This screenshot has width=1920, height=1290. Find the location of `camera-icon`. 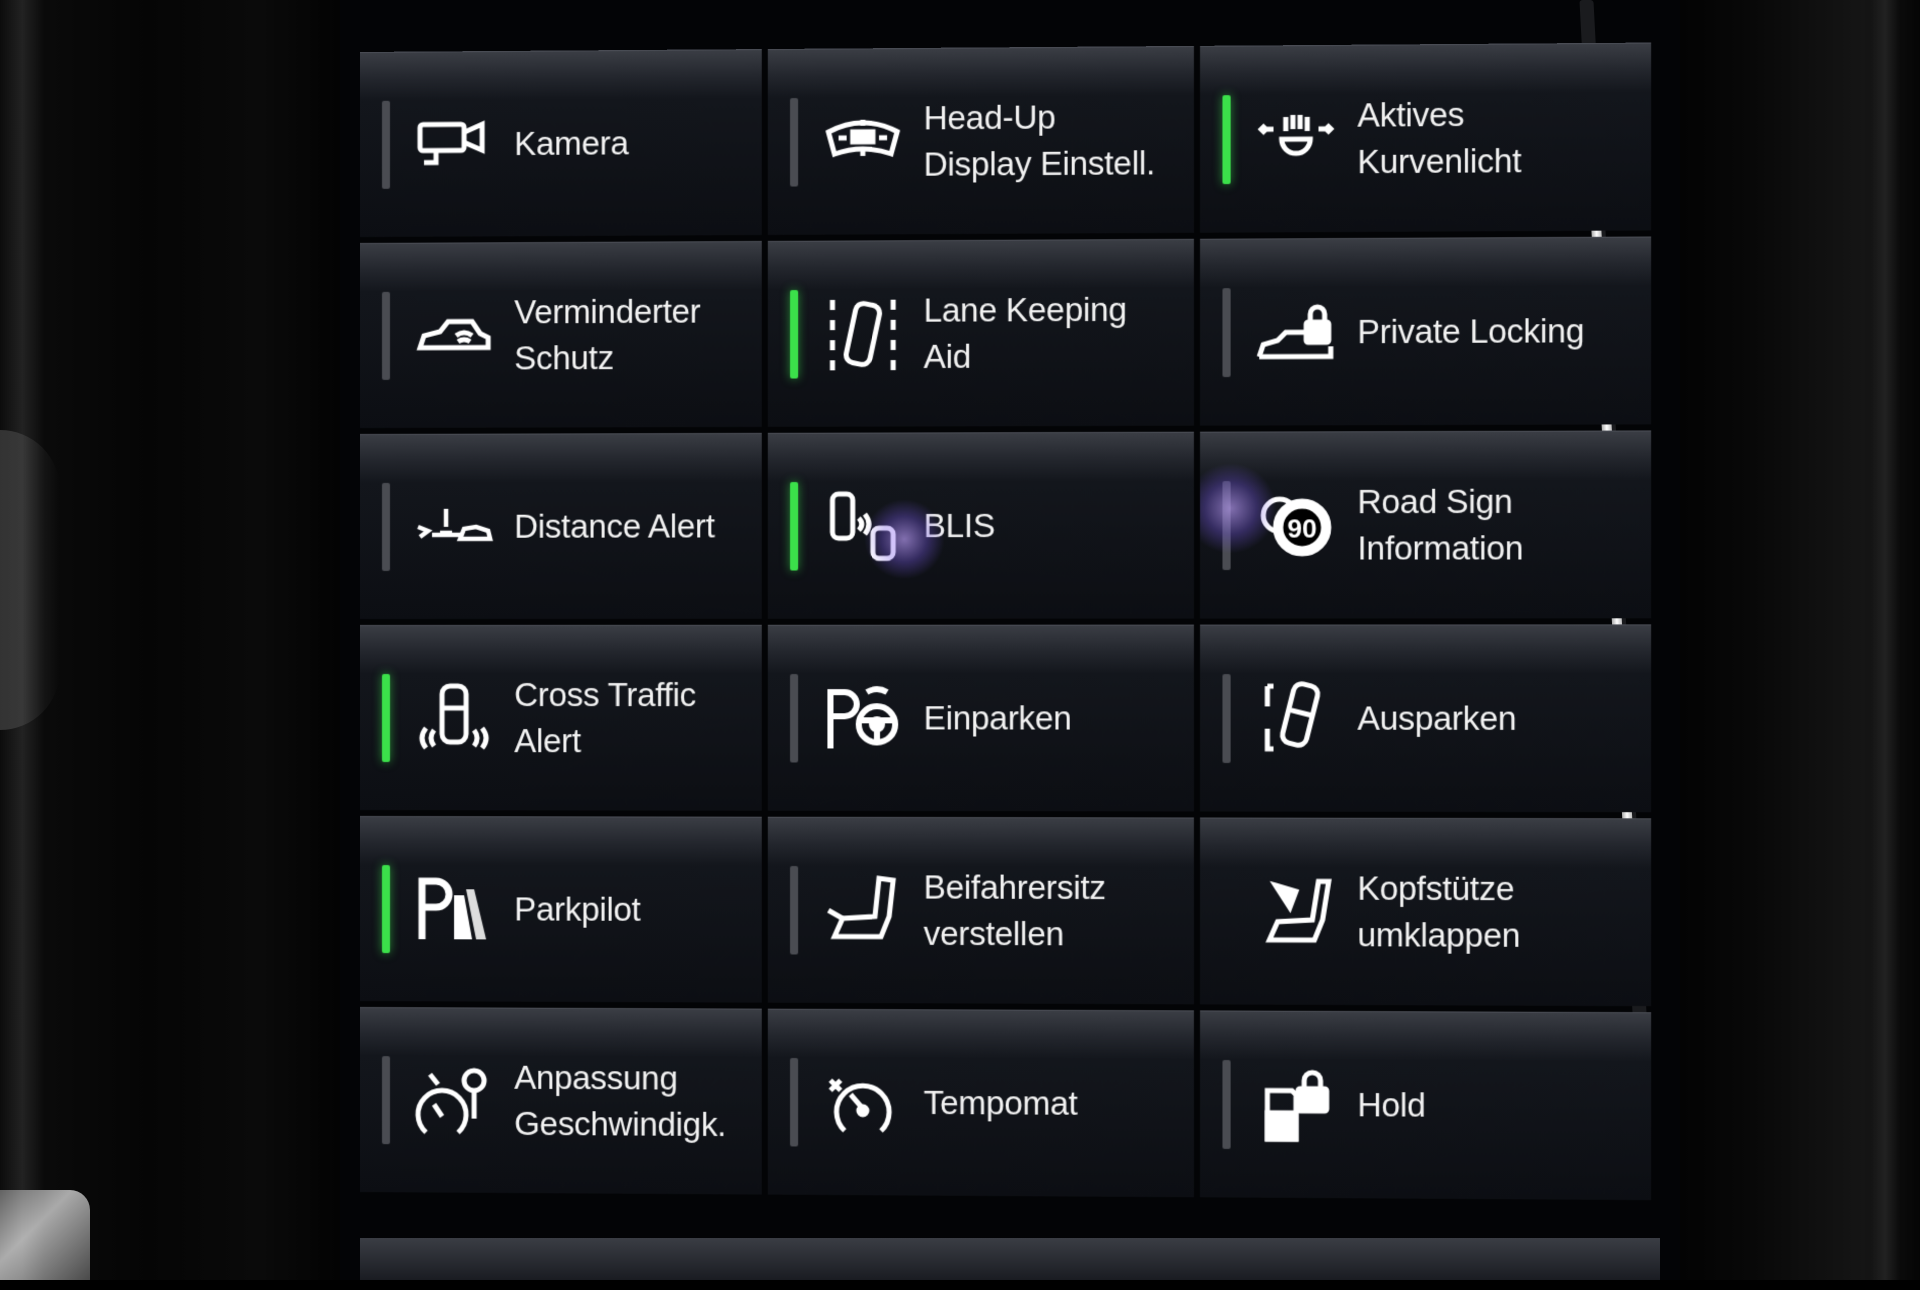

camera-icon is located at coordinates (454, 144).